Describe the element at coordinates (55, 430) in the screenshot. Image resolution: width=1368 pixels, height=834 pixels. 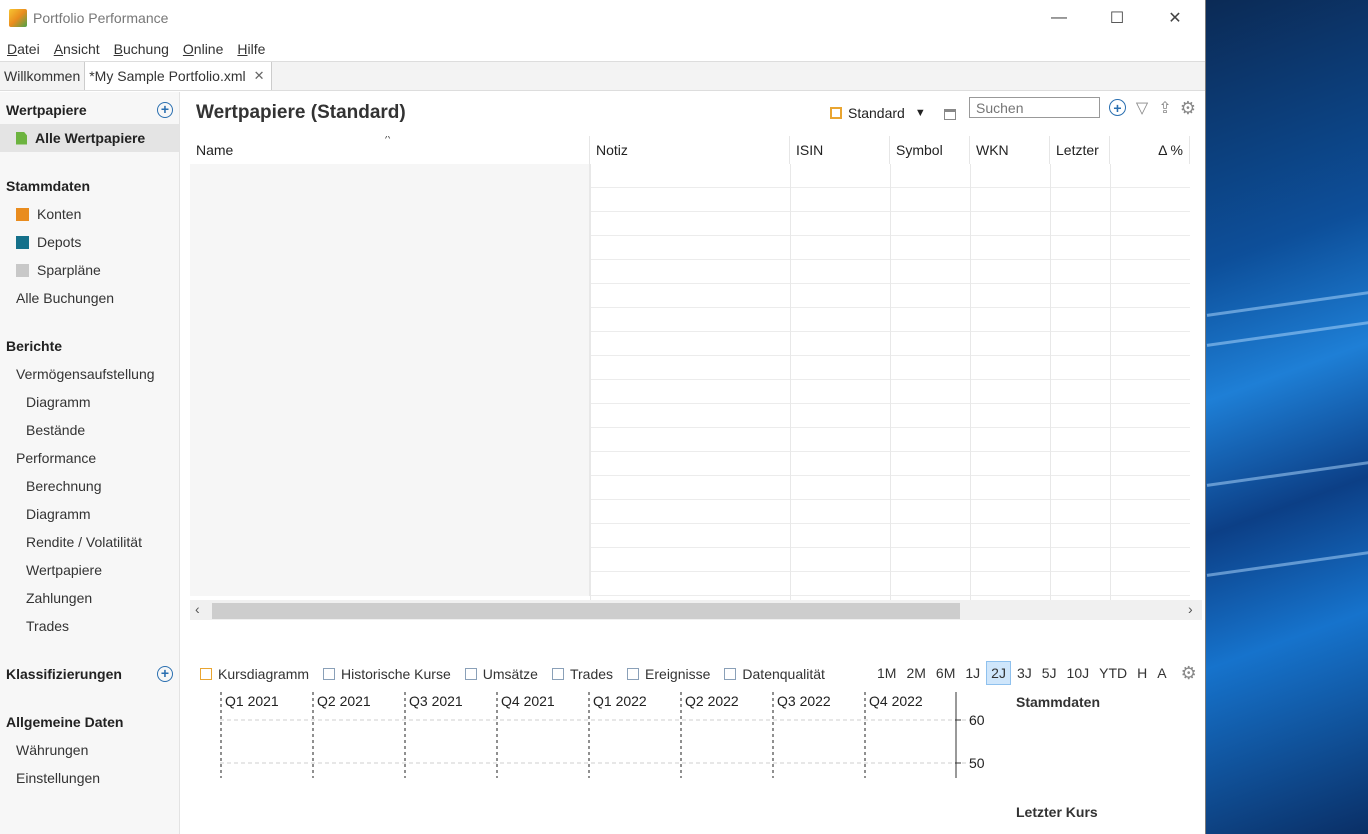
I see `sidebar-item-bestaende: Bestände` at that location.